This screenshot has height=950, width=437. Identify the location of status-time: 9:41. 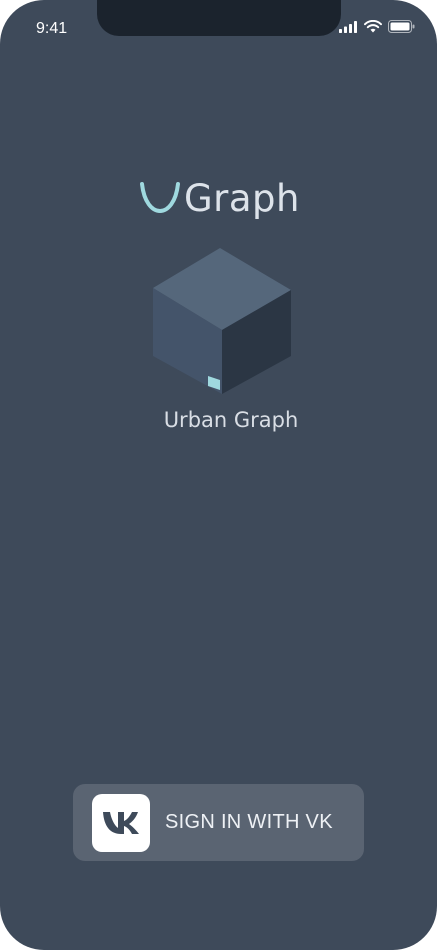
(52, 28).